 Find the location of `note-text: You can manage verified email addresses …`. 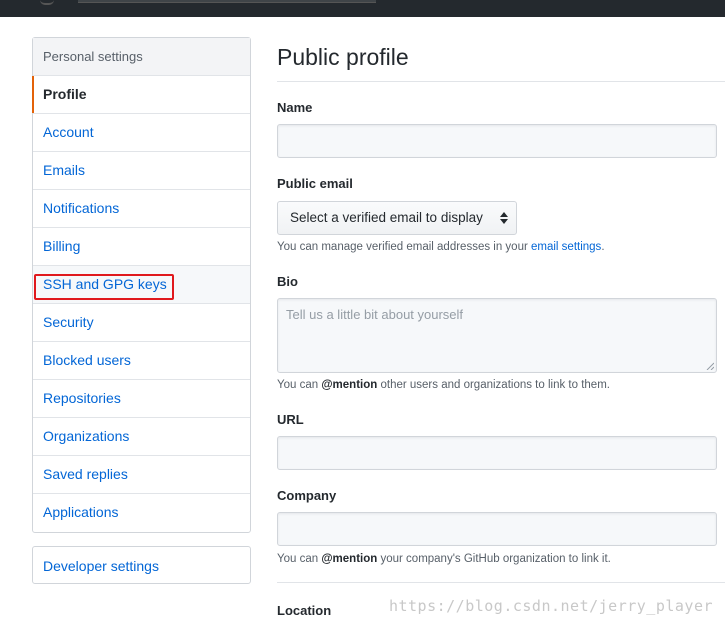

note-text: You can manage verified email addresses … is located at coordinates (404, 247).